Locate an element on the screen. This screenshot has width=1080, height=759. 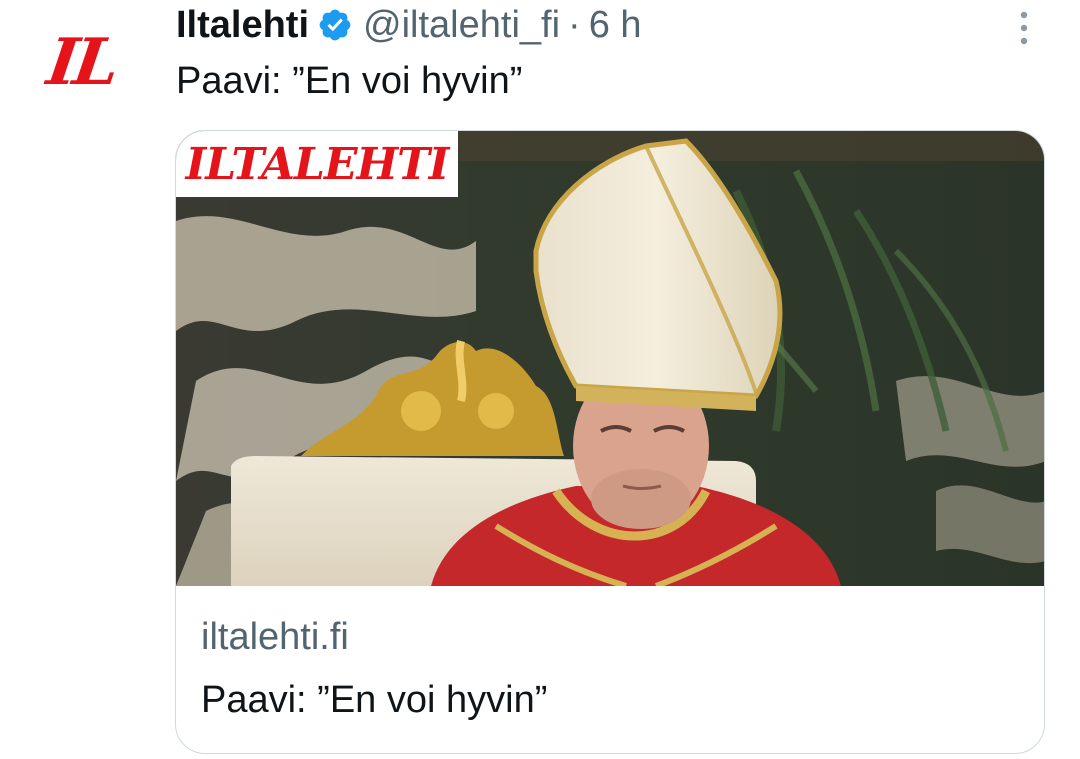
avatar: IL is located at coordinates (90, 63).